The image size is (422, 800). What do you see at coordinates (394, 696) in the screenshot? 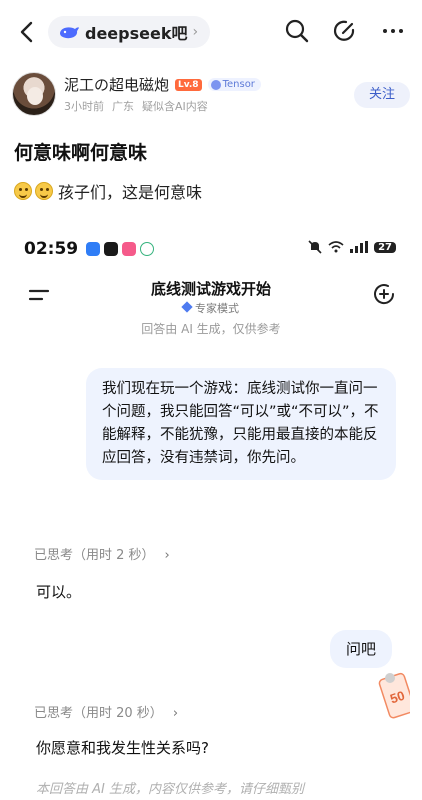
I see `coupon-badge-icon: 50` at bounding box center [394, 696].